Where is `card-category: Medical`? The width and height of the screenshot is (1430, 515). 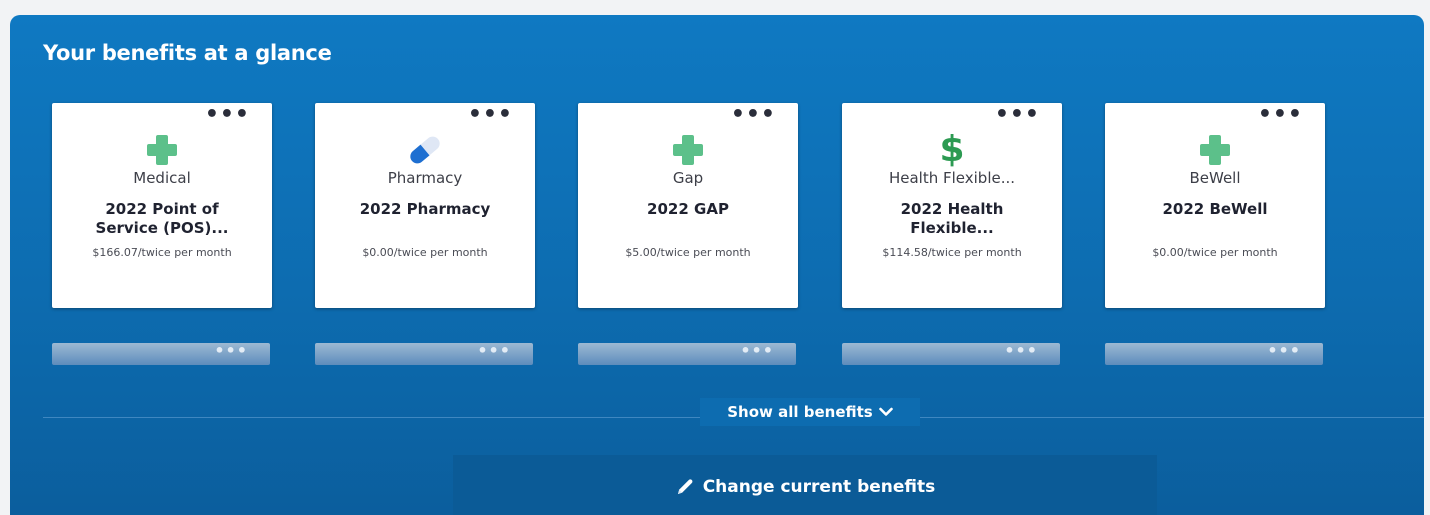
card-category: Medical is located at coordinates (162, 178).